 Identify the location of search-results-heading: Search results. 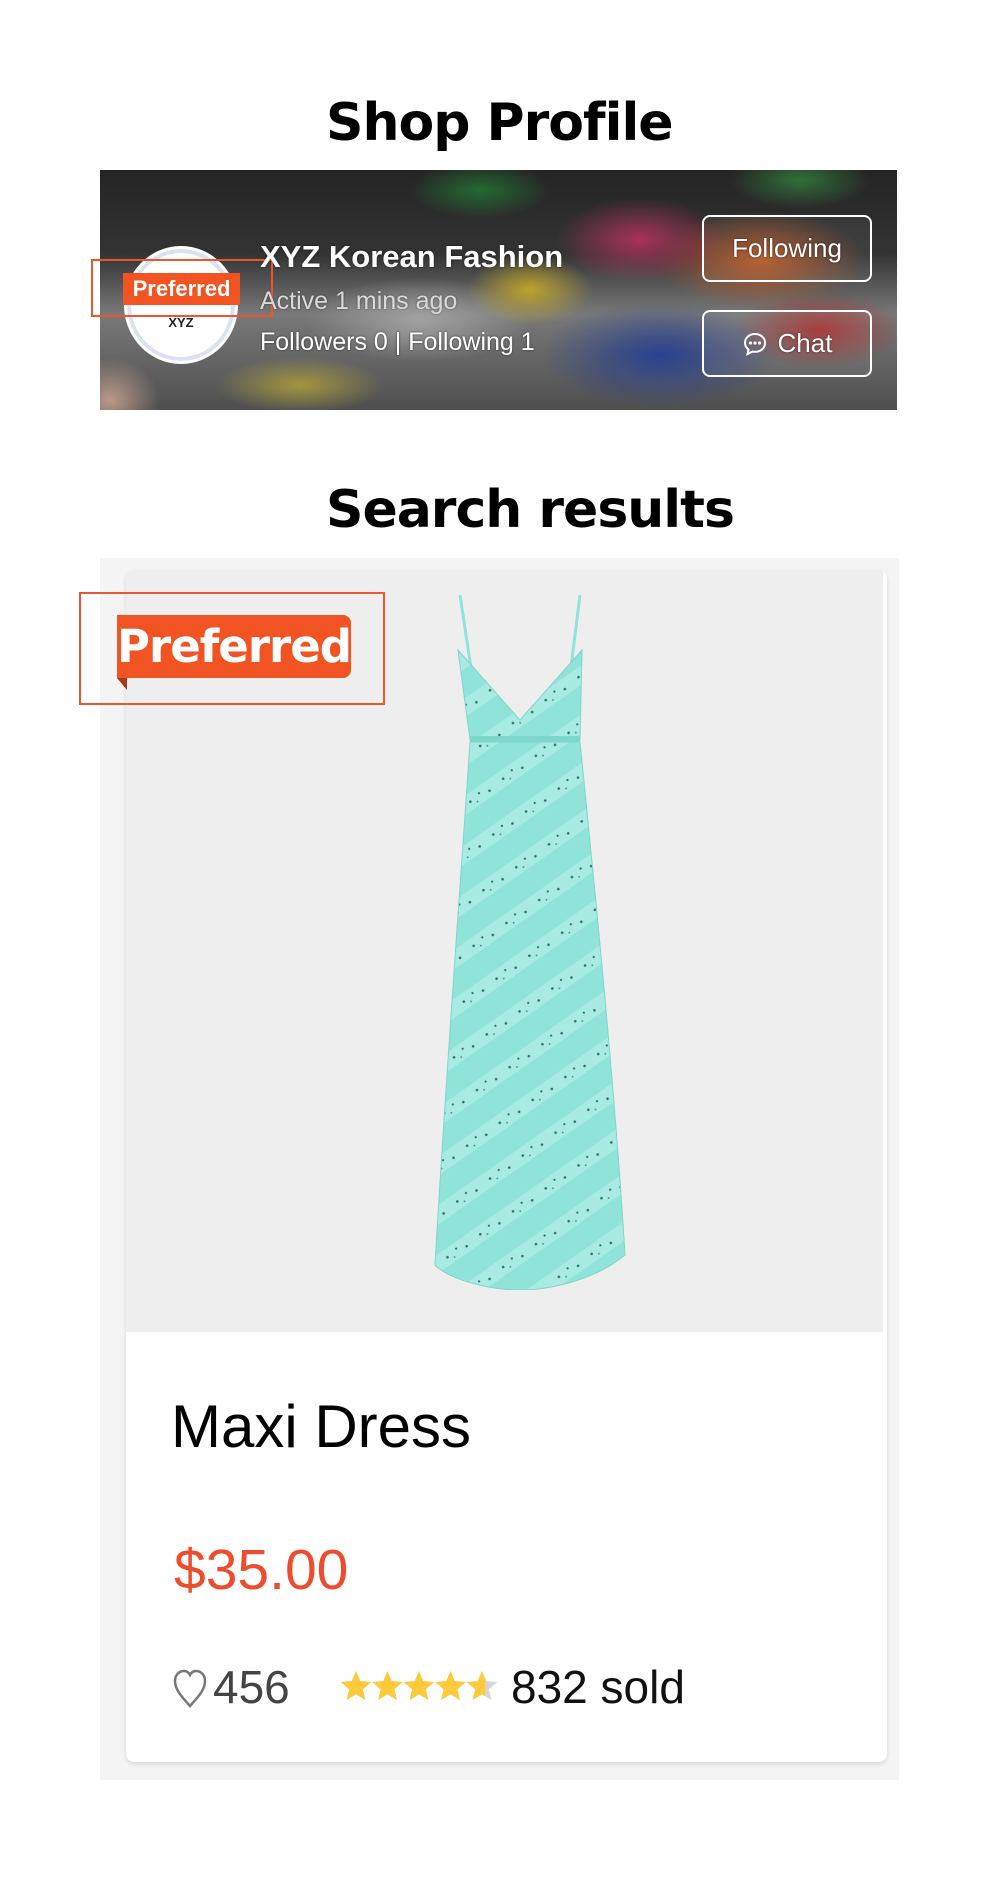
(530, 510).